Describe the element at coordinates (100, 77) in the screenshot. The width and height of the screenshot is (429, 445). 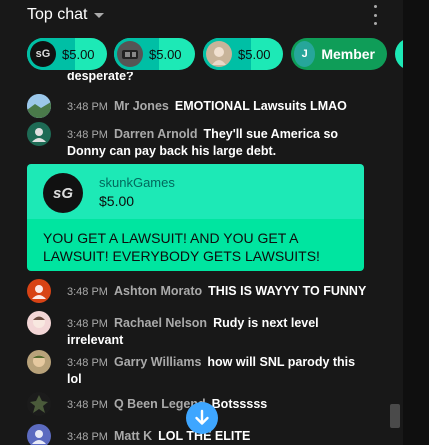
I see `message-text: desperate?` at that location.